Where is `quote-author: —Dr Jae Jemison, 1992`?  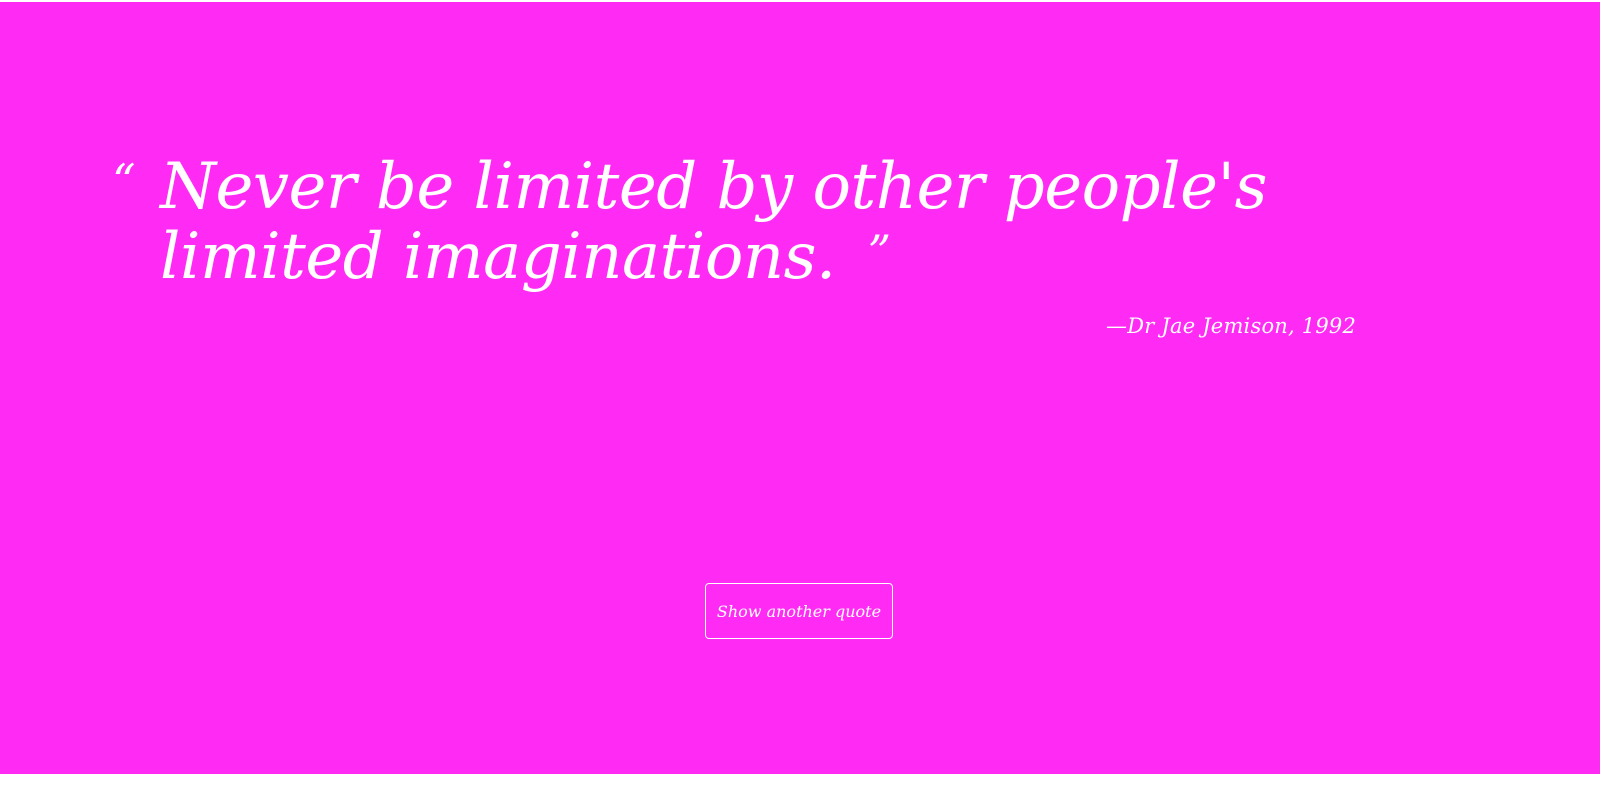
quote-author: —Dr Jae Jemison, 1992 is located at coordinates (1231, 326).